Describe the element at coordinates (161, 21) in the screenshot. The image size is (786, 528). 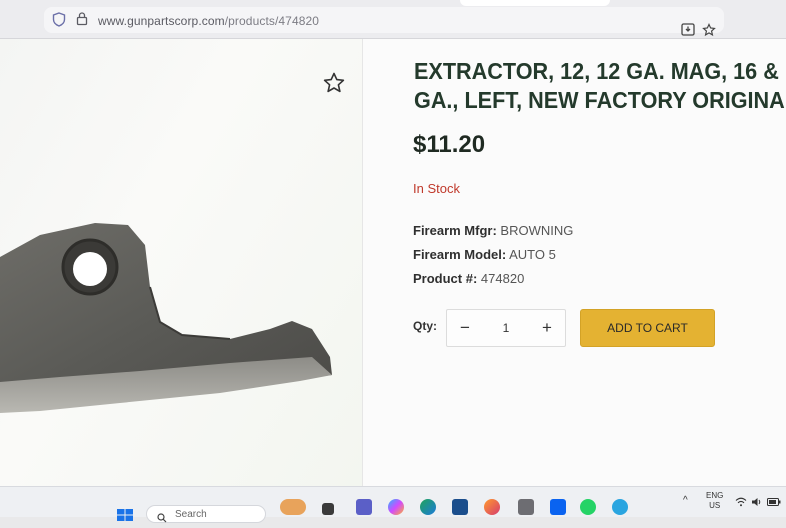
I see `url-host: www.gunpartscorp.com` at that location.